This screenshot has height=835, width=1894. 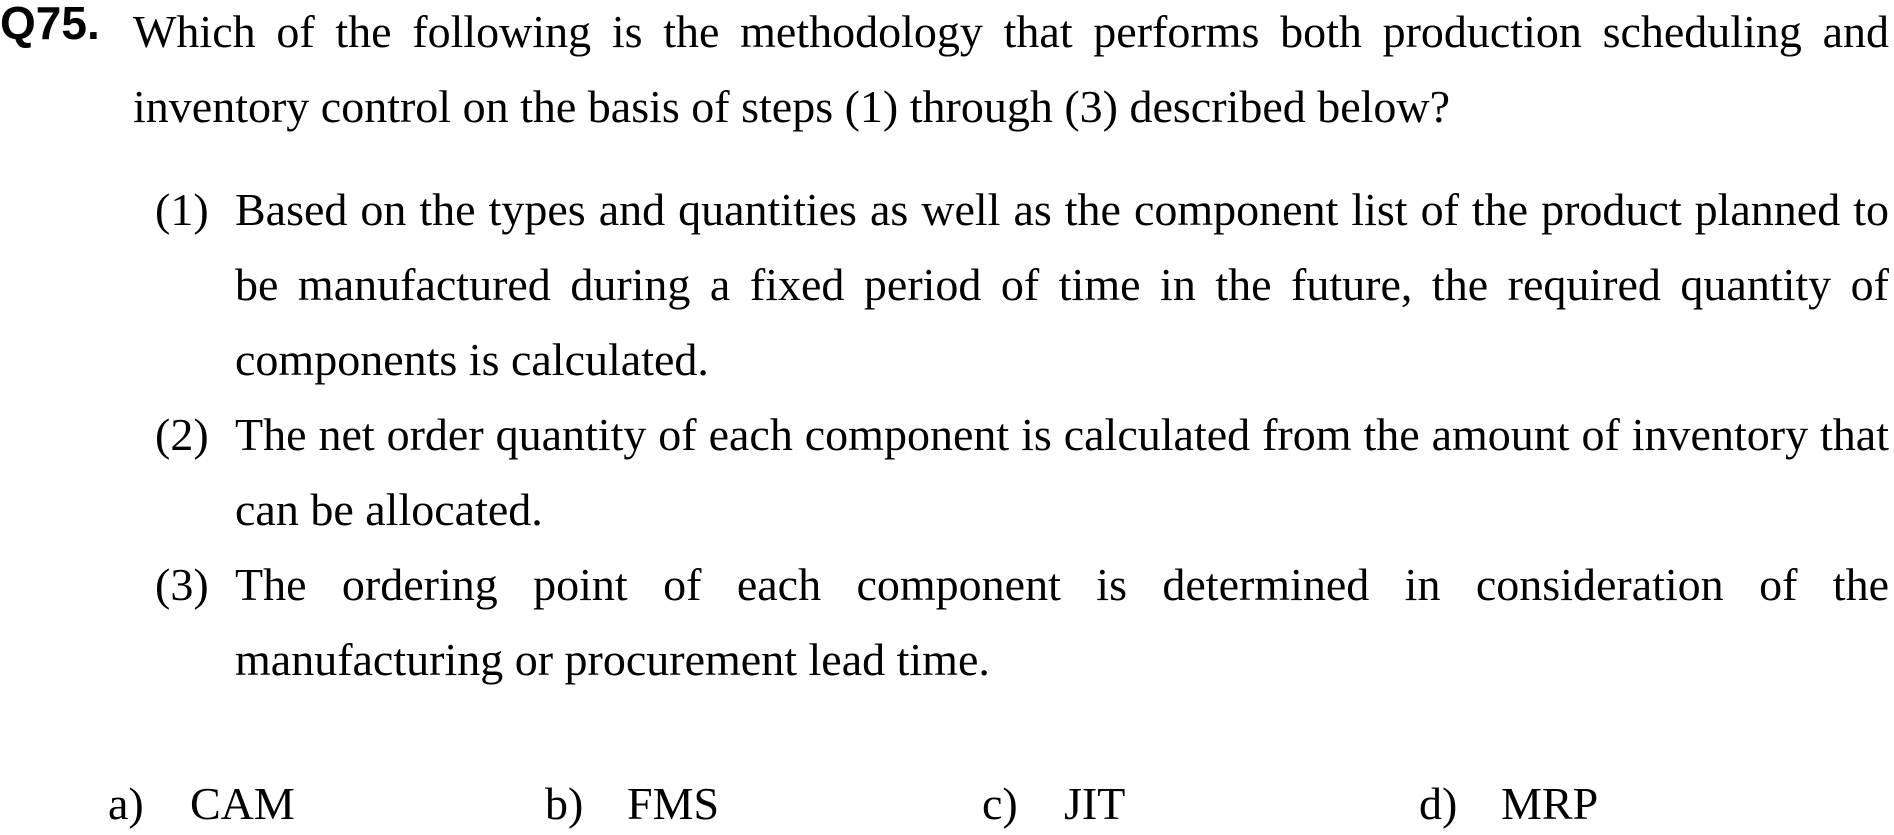 I want to click on answer-choices: a) CAM b) FMS c) JIT d) MRP, so click(x=958, y=804).